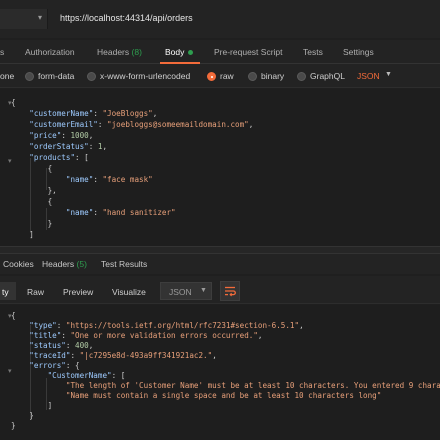 The image size is (440, 440). Describe the element at coordinates (54, 365) in the screenshot. I see `code-line: "errors": {` at that location.